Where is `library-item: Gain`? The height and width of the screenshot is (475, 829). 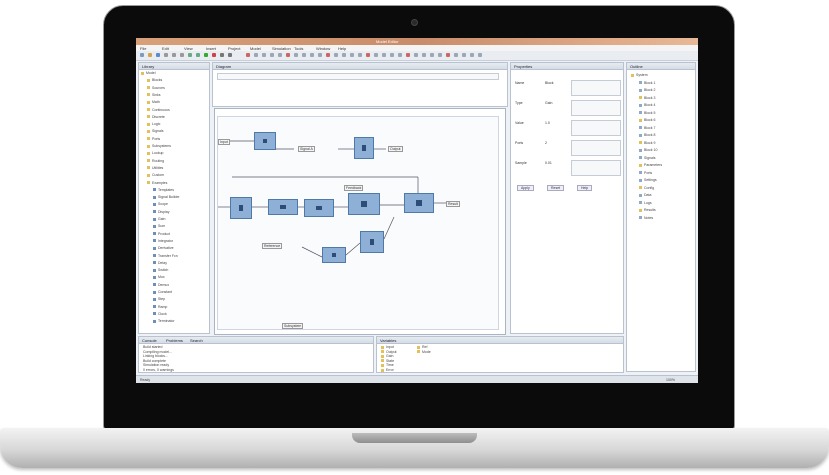
library-item: Gain is located at coordinates (159, 219).